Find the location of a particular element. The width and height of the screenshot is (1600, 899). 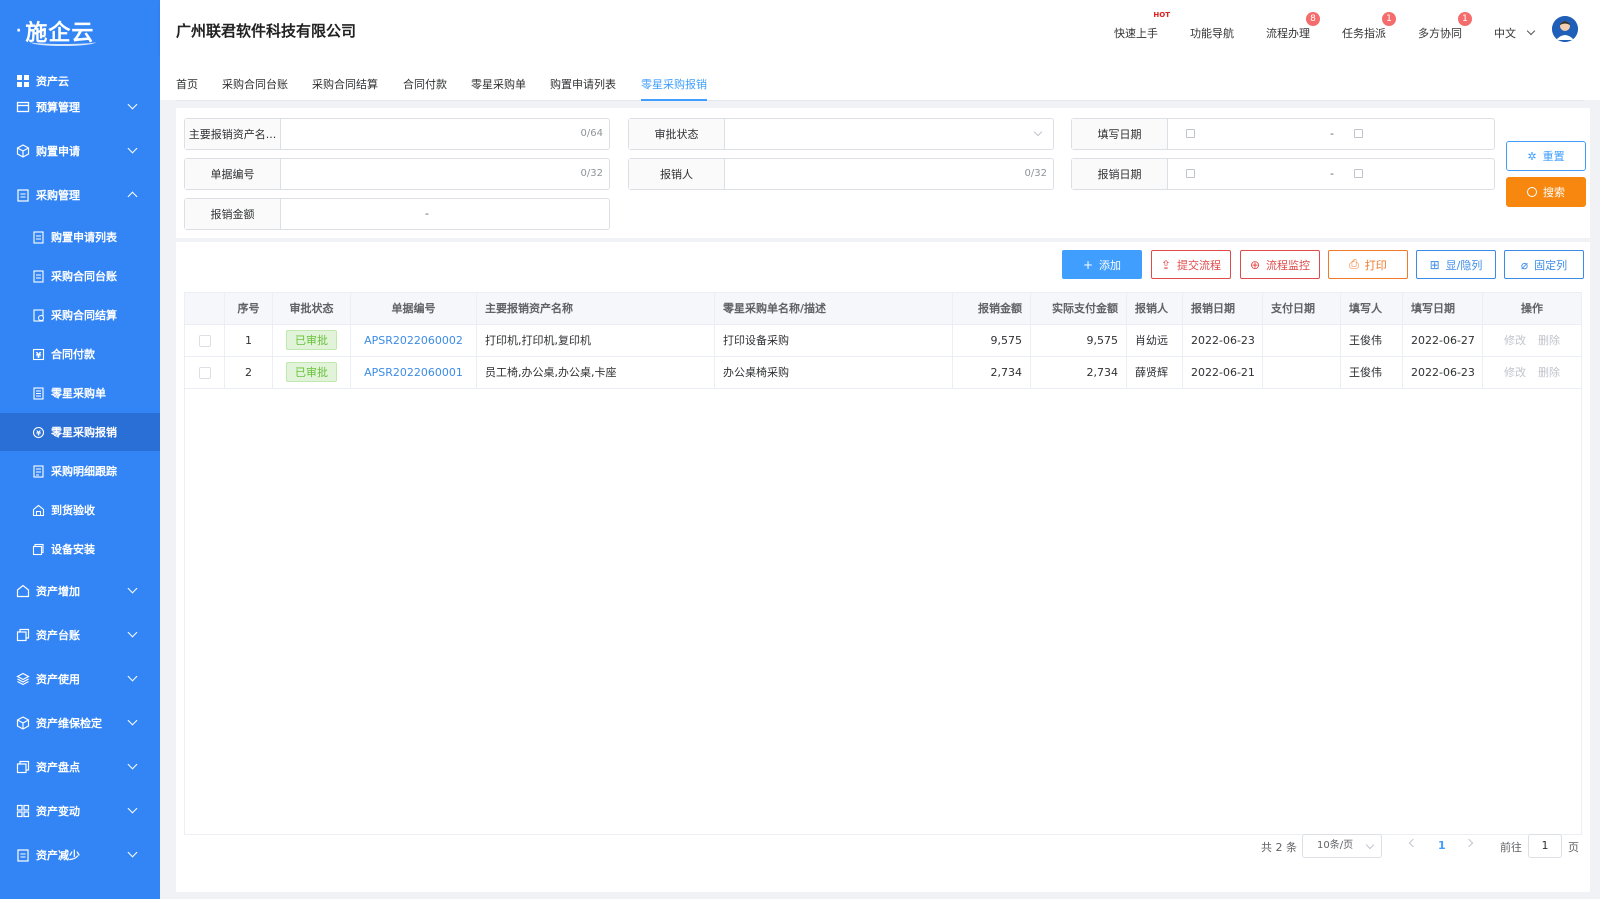

sidebar-sub-equipment-install: 设备安装 is located at coordinates (80, 549).